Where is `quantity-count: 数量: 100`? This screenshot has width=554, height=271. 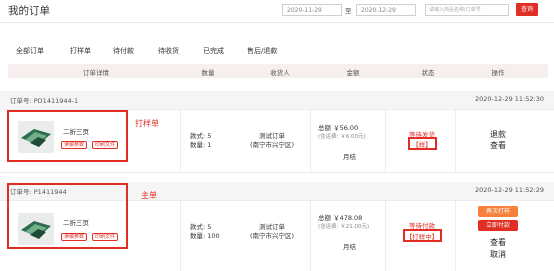 quantity-count: 数量: 100 is located at coordinates (205, 236).